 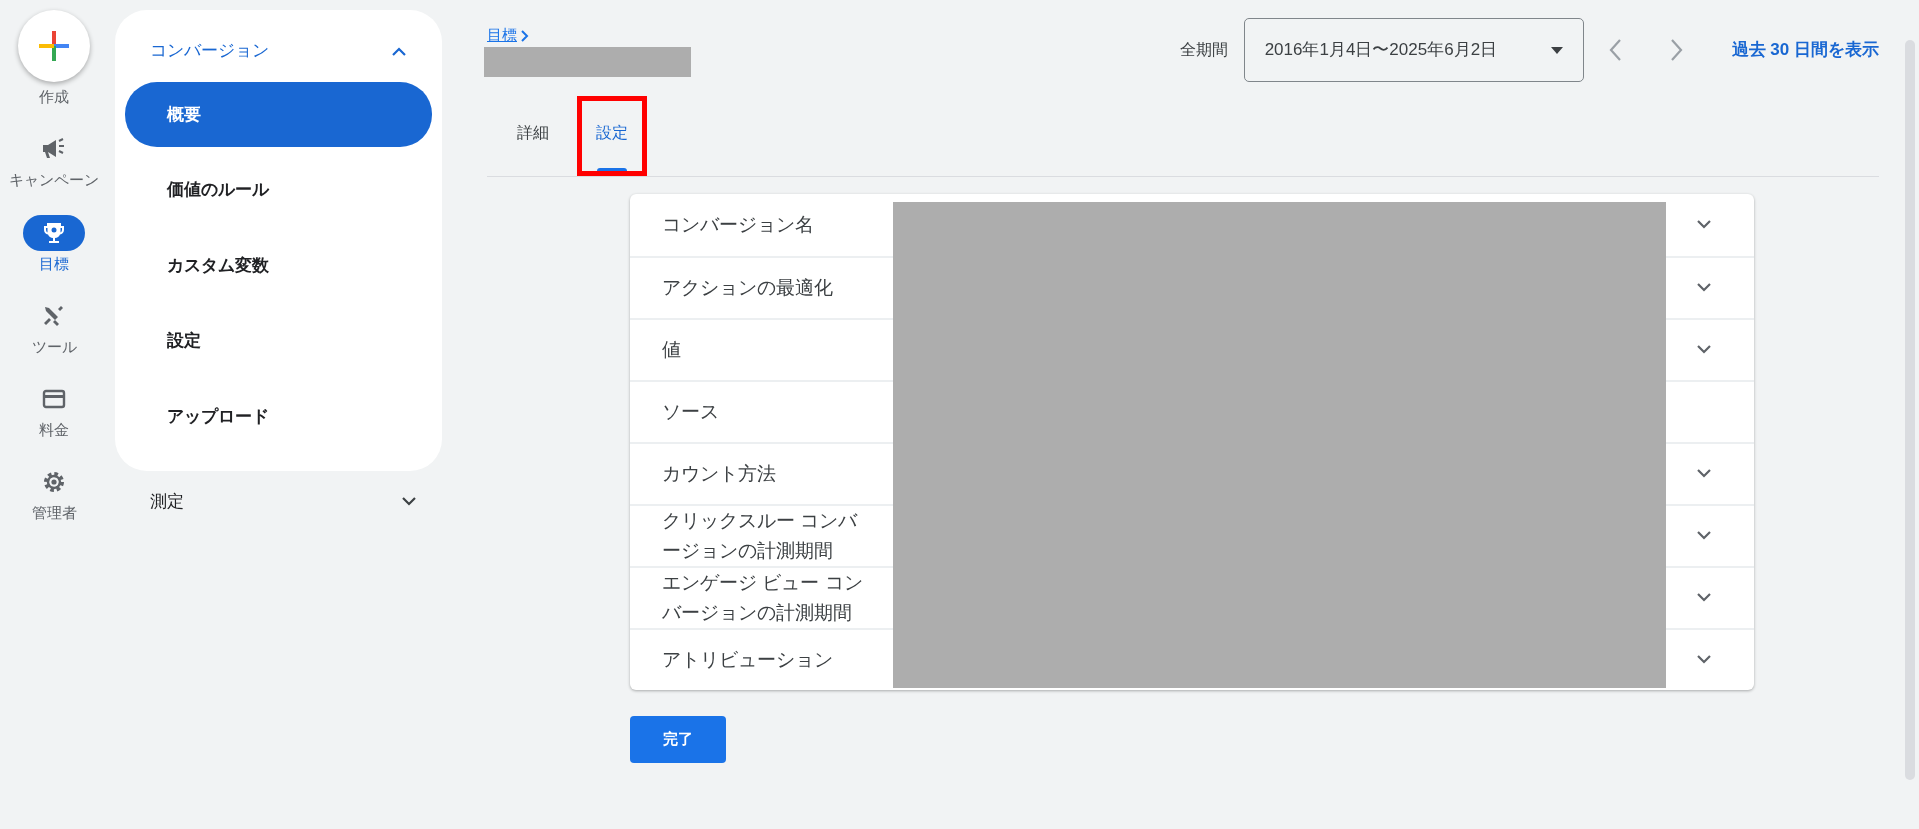 I want to click on rail-nav-item: 作成, so click(x=54, y=58).